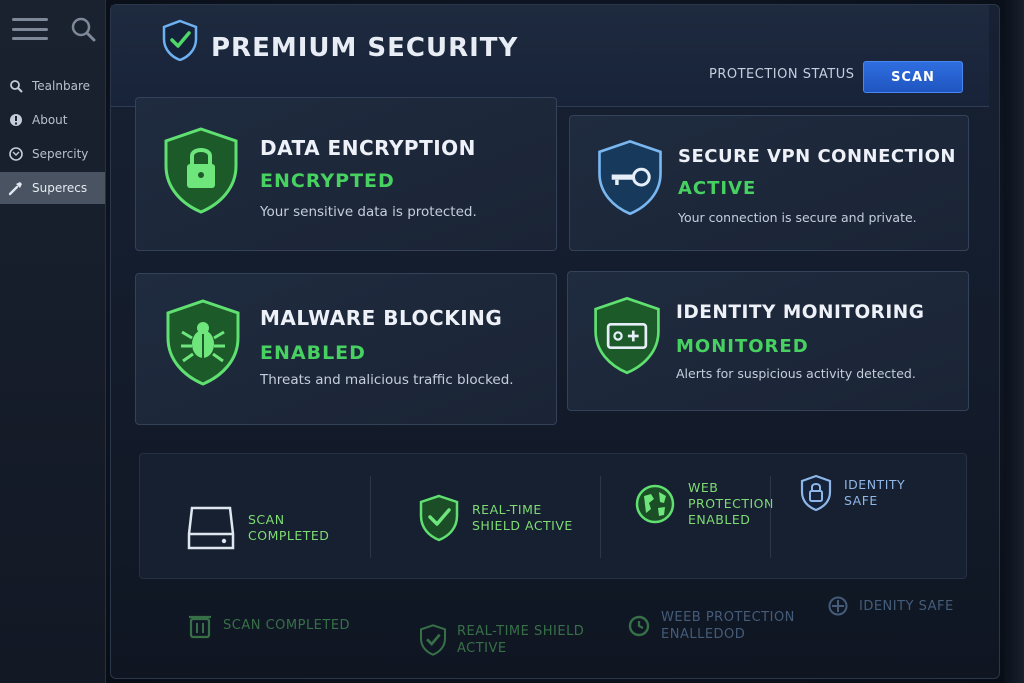 The width and height of the screenshot is (1024, 683). Describe the element at coordinates (639, 626) in the screenshot. I see `refresh-icon` at that location.